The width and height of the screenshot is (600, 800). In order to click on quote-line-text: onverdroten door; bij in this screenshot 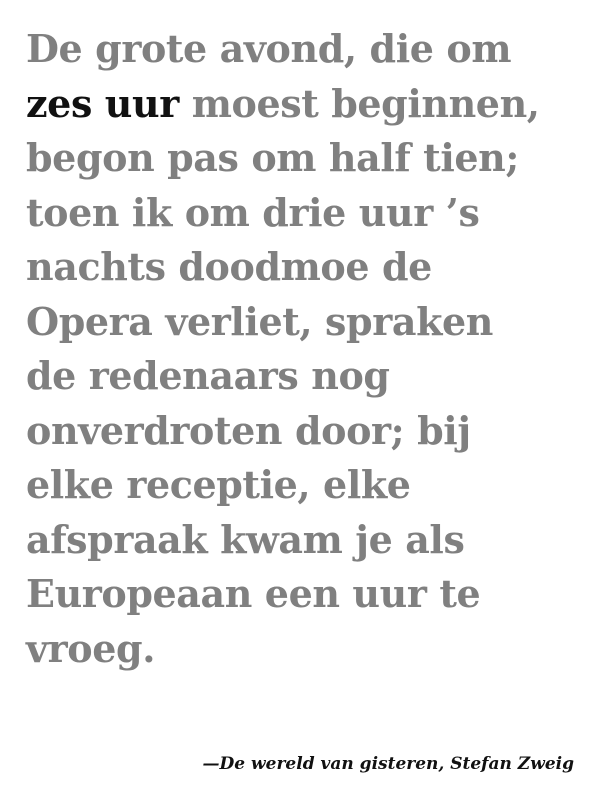, I will do `click(248, 430)`.